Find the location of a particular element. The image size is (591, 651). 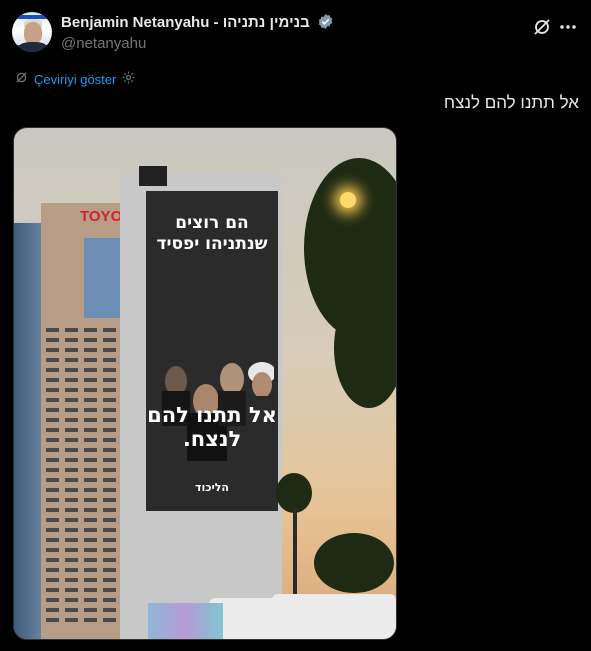

tower-crown is located at coordinates (153, 176).